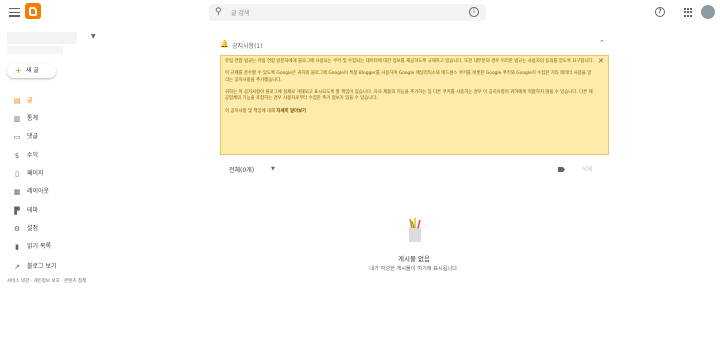 This screenshot has width=720, height=360. What do you see at coordinates (30, 100) in the screenshot?
I see `sidebar-item-label: 글` at bounding box center [30, 100].